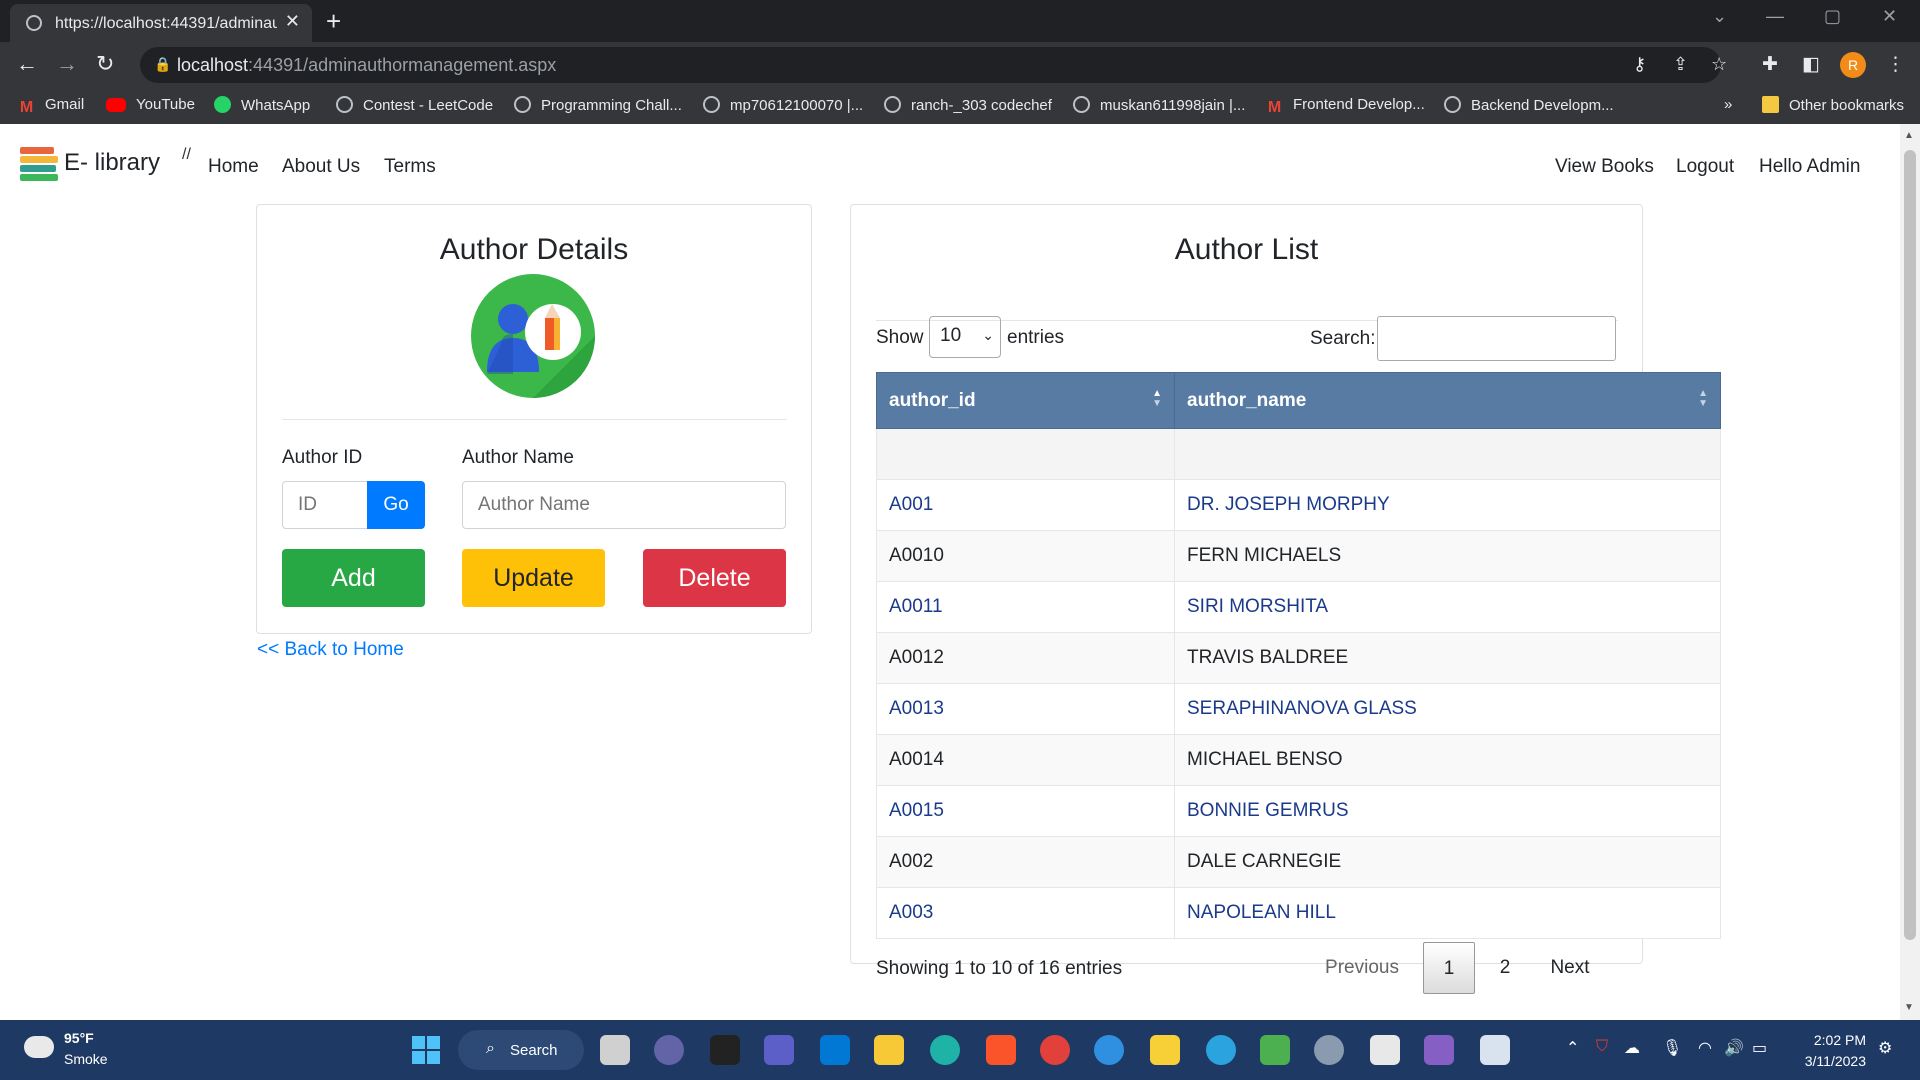 This screenshot has height=1080, width=1920. I want to click on edge-icon, so click(945, 1050).